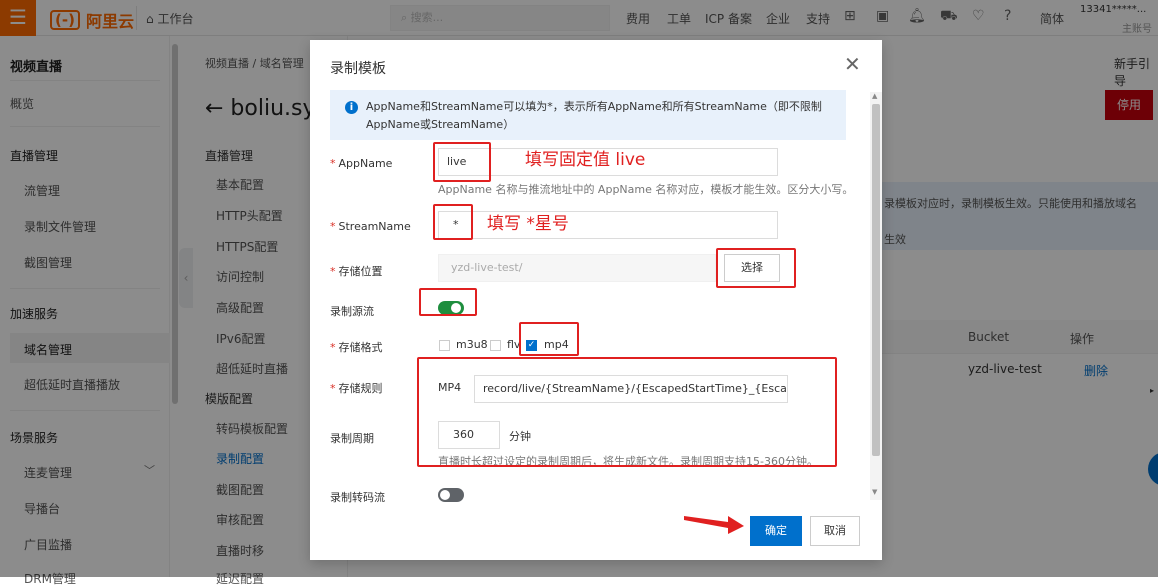 This screenshot has width=1158, height=587. I want to click on checkbox-m3u8, so click(444, 345).